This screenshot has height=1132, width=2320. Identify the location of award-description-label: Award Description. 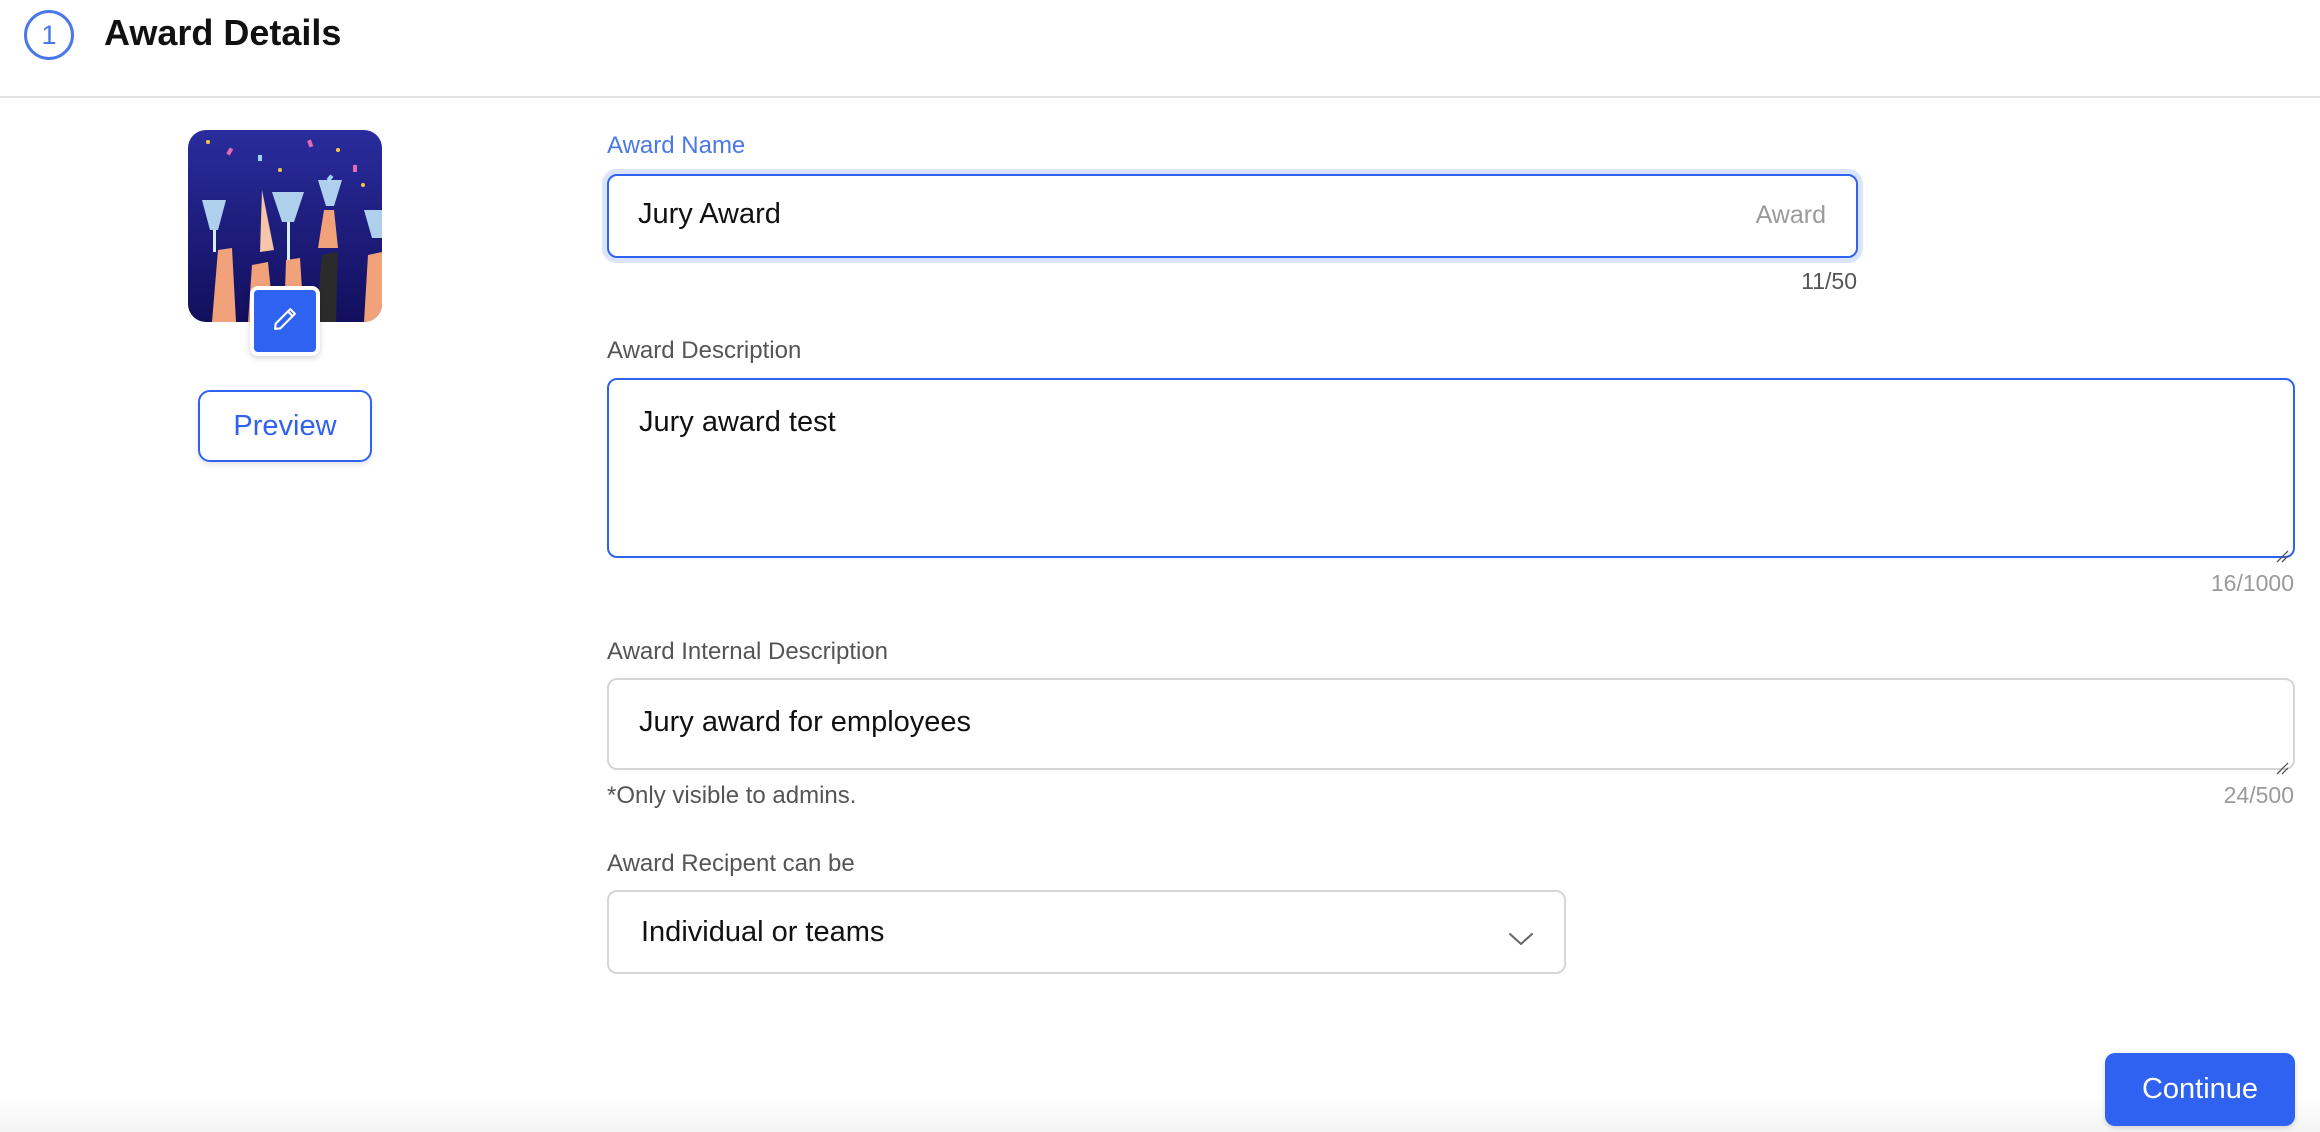
(704, 350).